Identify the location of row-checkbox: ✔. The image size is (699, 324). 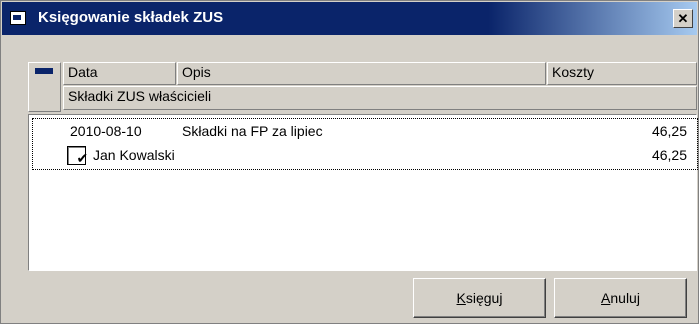
(78, 156).